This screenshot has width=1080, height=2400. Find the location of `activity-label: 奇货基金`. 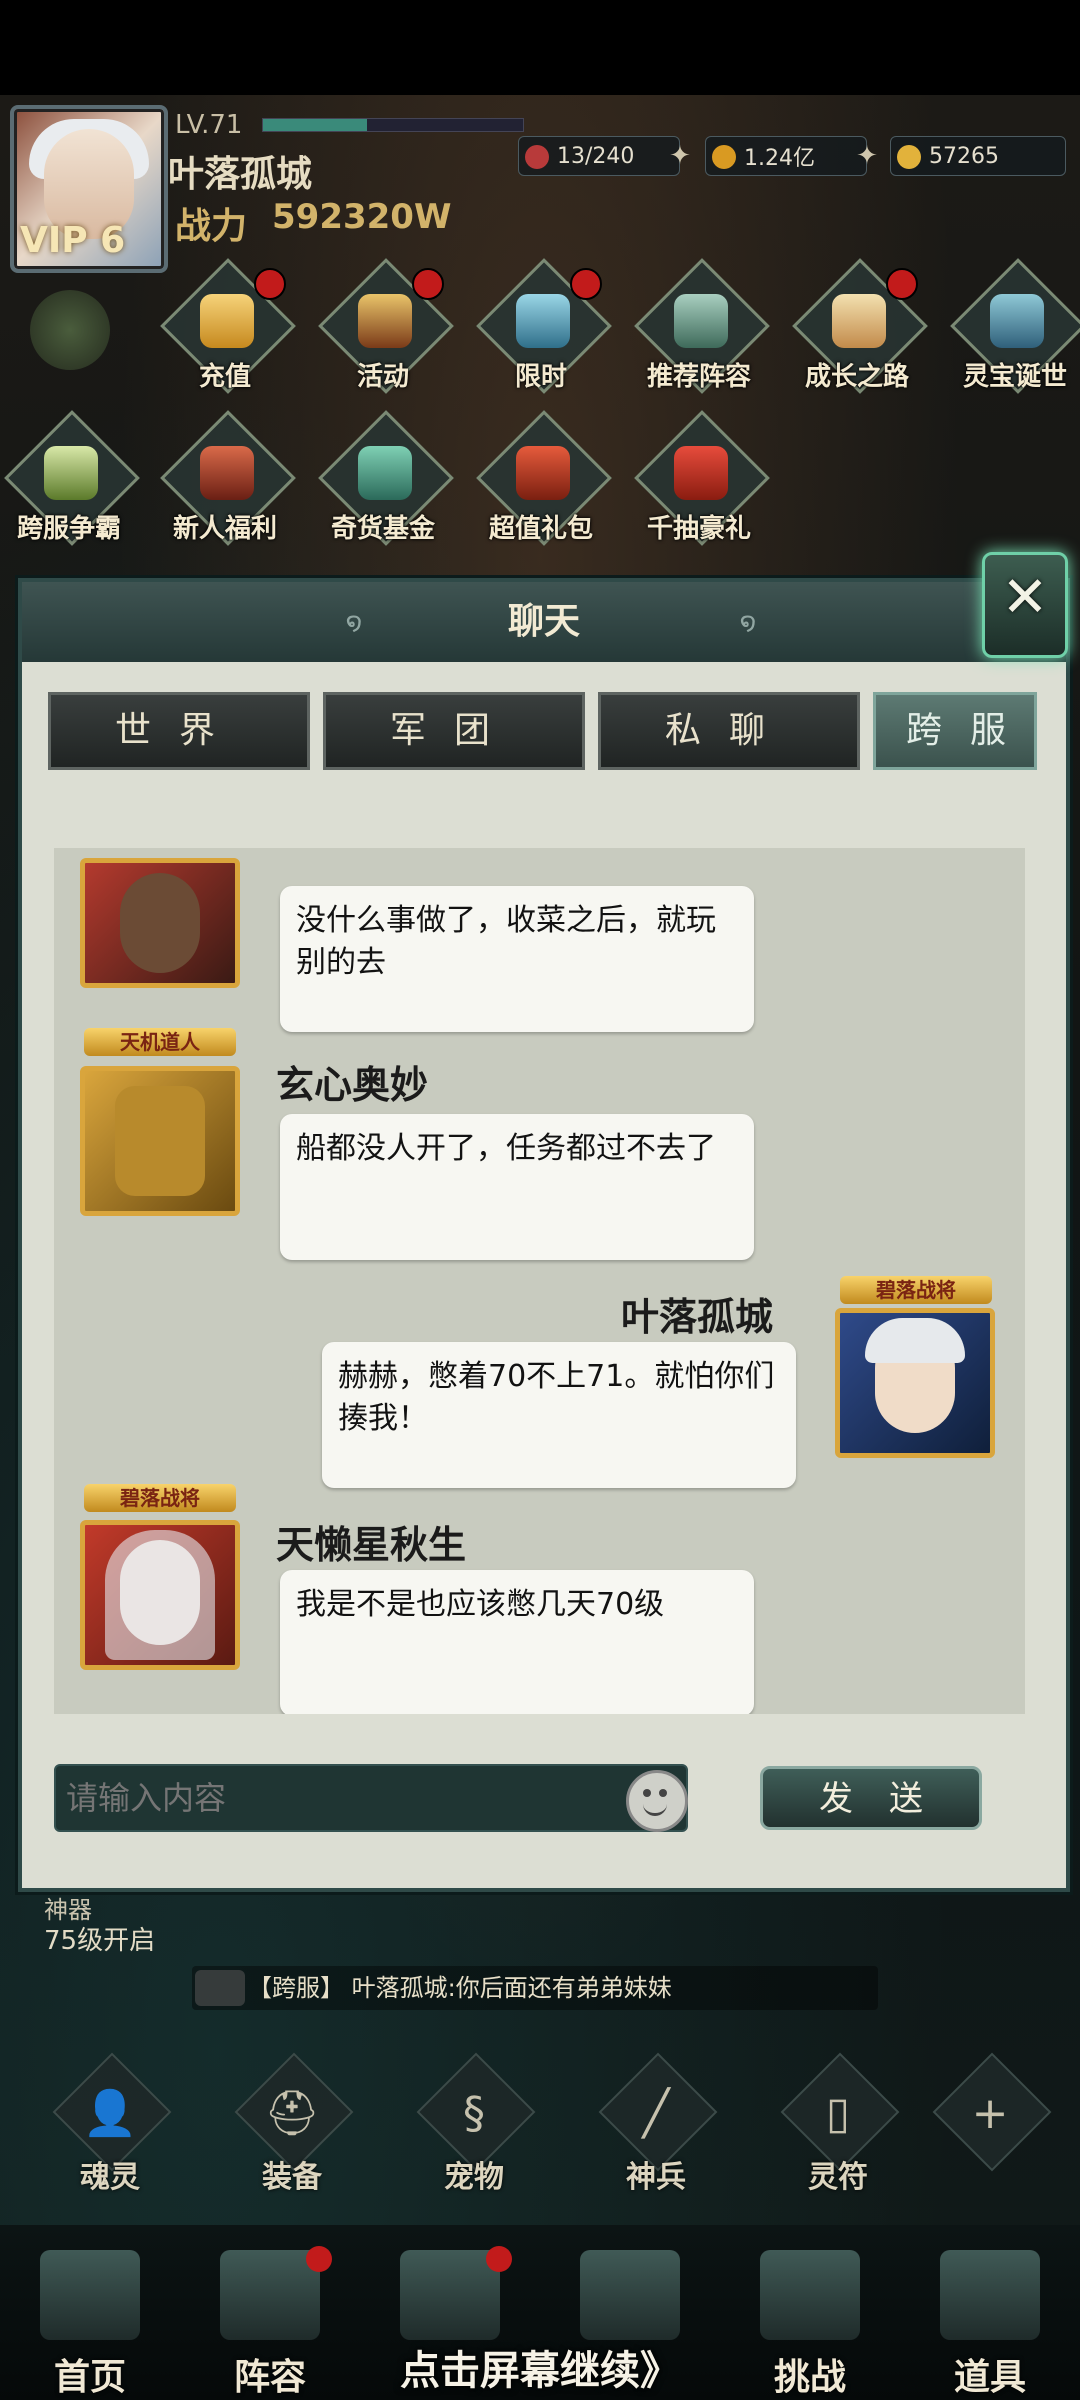

activity-label: 奇货基金 is located at coordinates (382, 529).